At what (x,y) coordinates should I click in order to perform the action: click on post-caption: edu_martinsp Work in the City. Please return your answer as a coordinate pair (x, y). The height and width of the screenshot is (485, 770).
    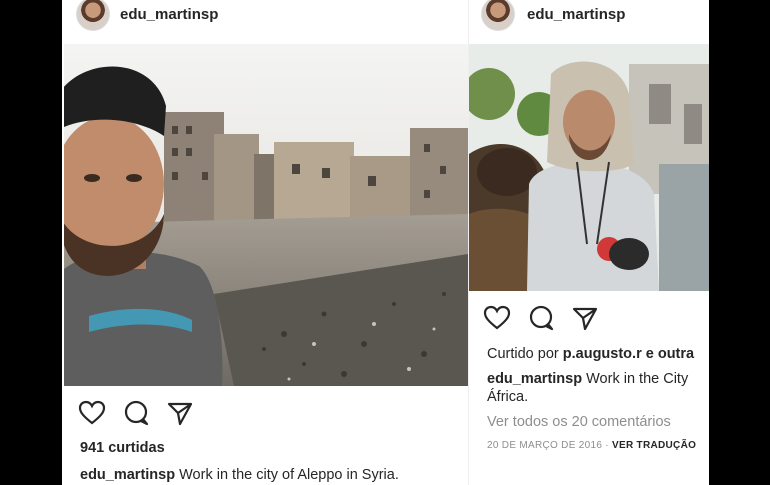
    Looking at the image, I should click on (587, 379).